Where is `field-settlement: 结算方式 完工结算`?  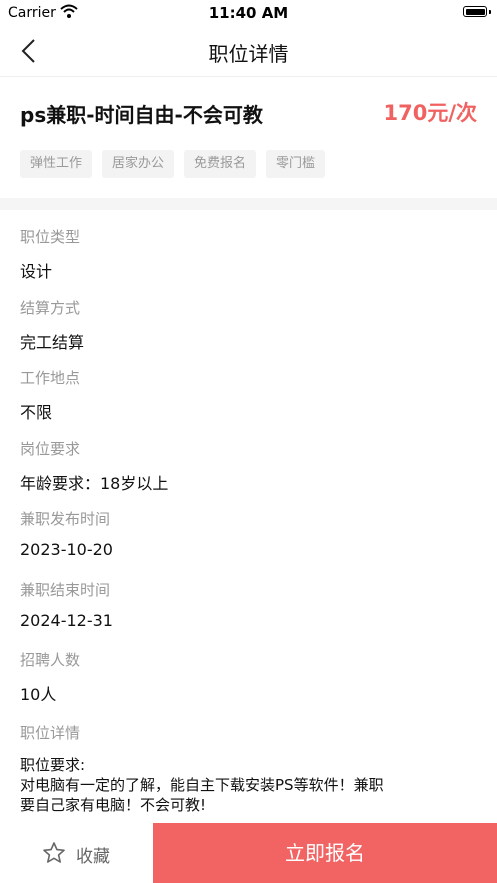 field-settlement: 结算方式 完工结算 is located at coordinates (250, 332).